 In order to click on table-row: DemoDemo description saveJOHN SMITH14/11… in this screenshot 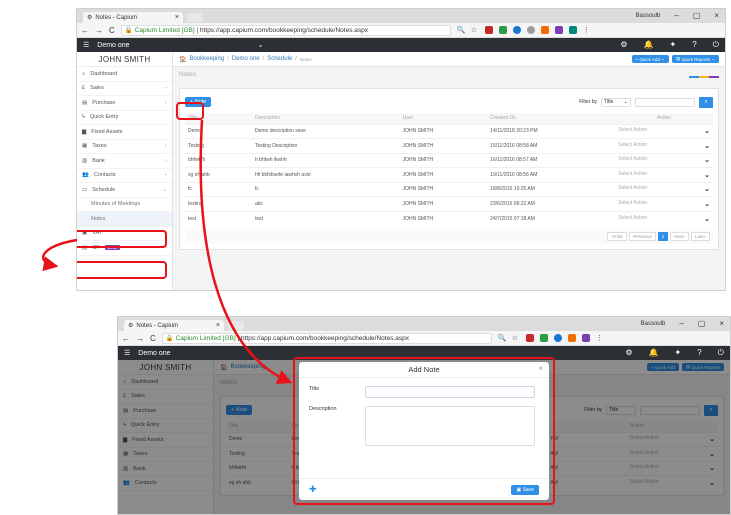, I will do `click(449, 131)`.